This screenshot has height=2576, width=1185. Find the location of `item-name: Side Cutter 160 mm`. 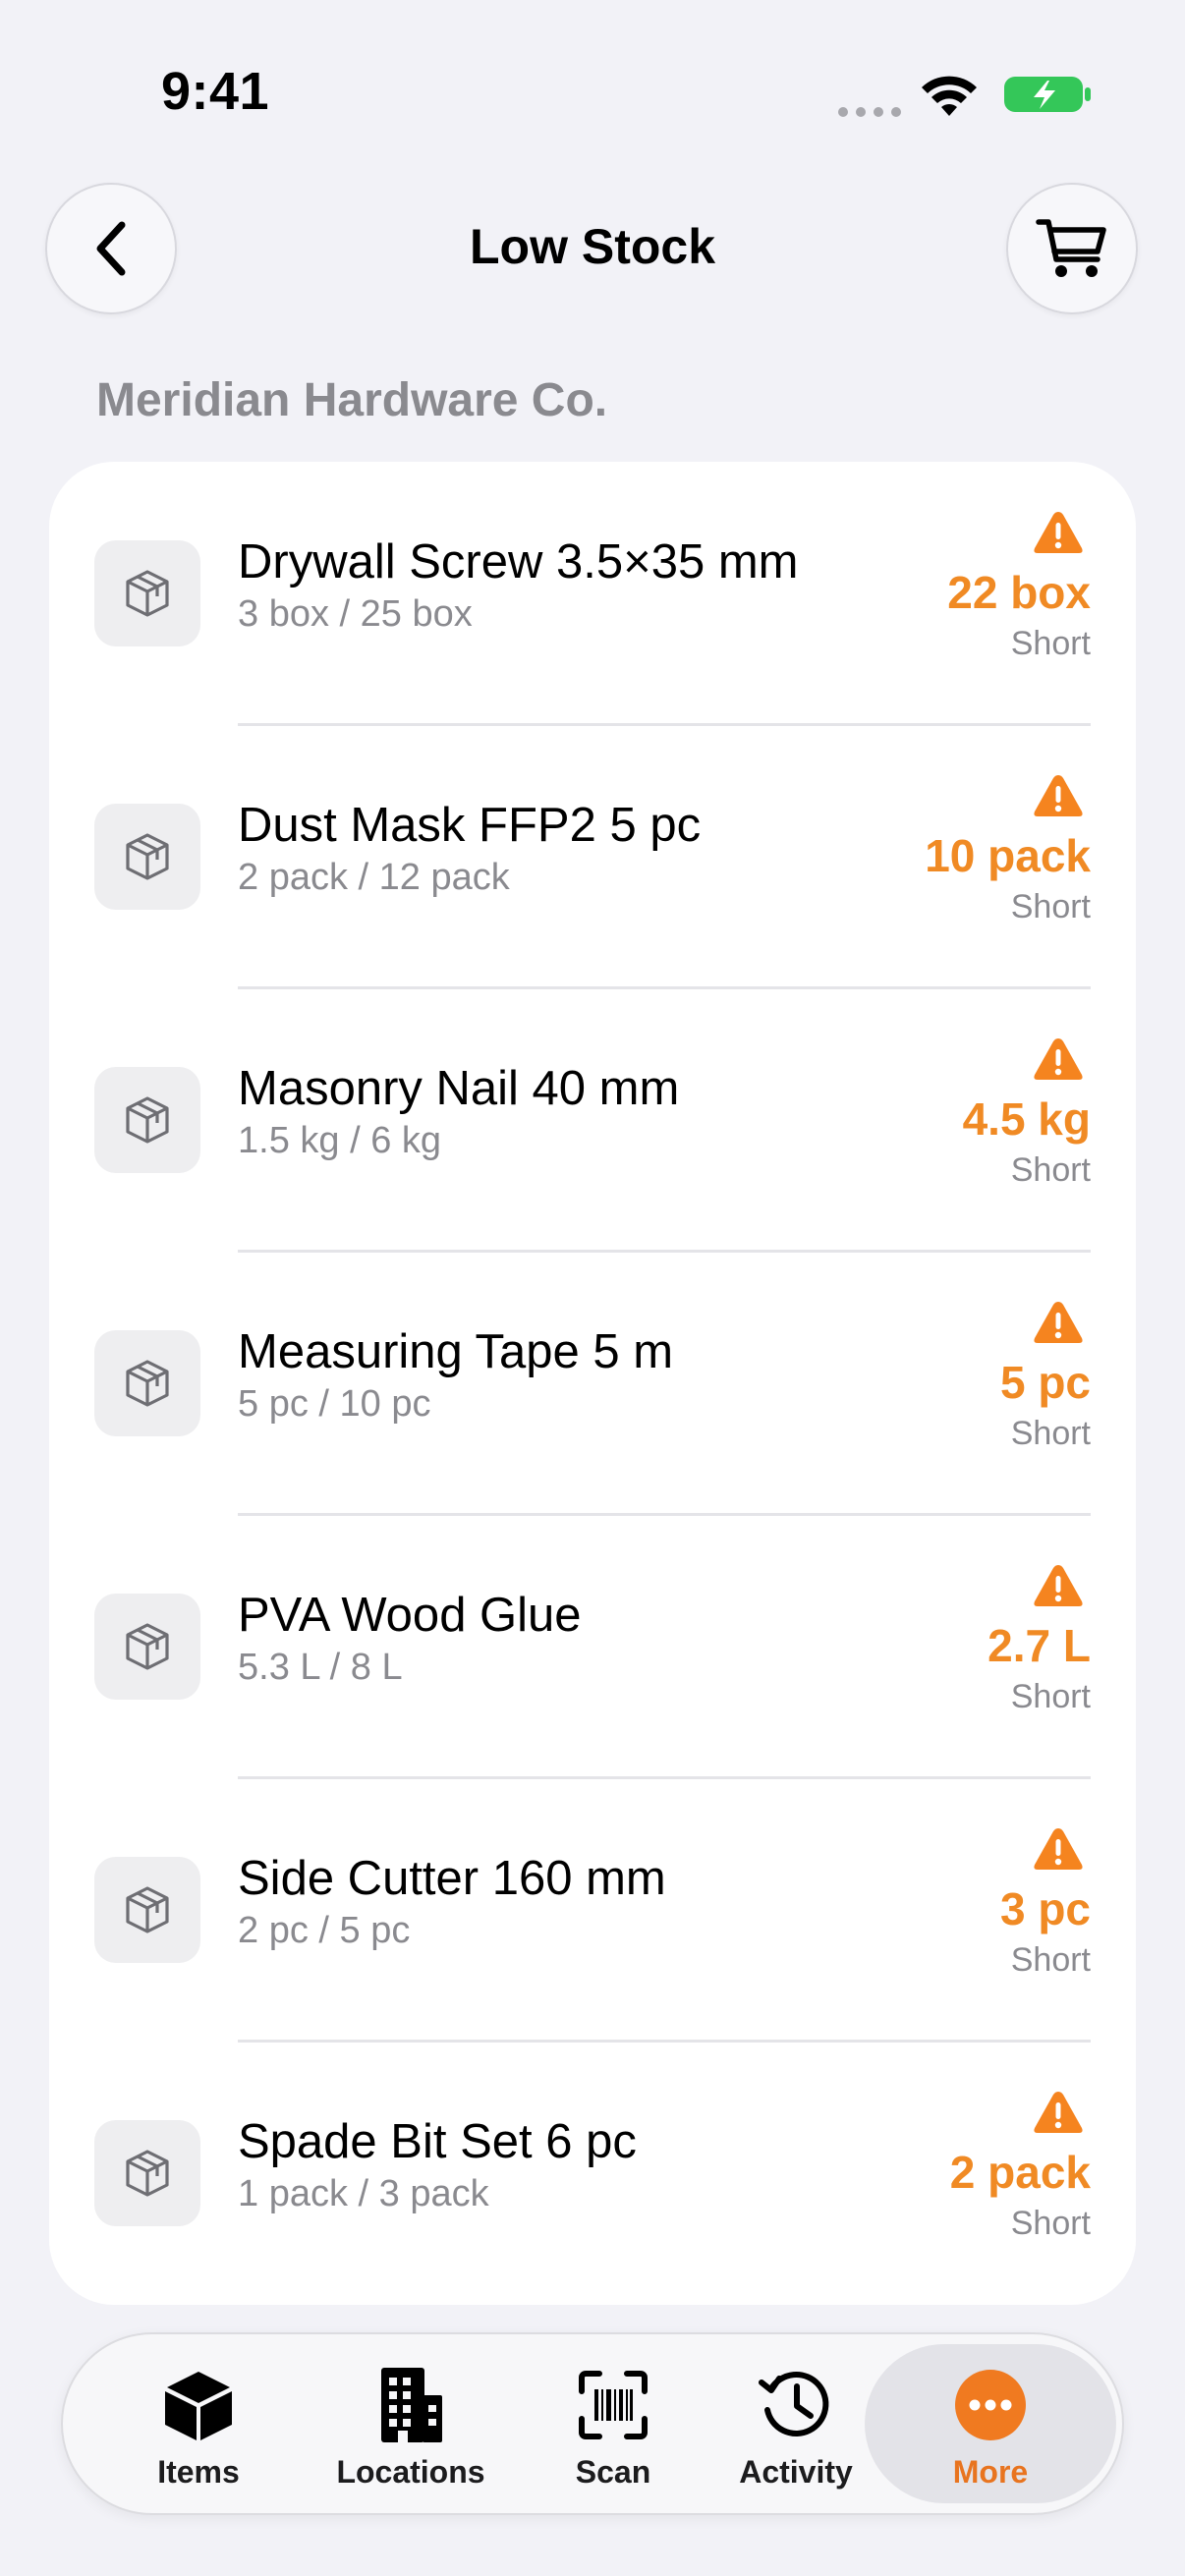

item-name: Side Cutter 160 mm is located at coordinates (452, 1878).